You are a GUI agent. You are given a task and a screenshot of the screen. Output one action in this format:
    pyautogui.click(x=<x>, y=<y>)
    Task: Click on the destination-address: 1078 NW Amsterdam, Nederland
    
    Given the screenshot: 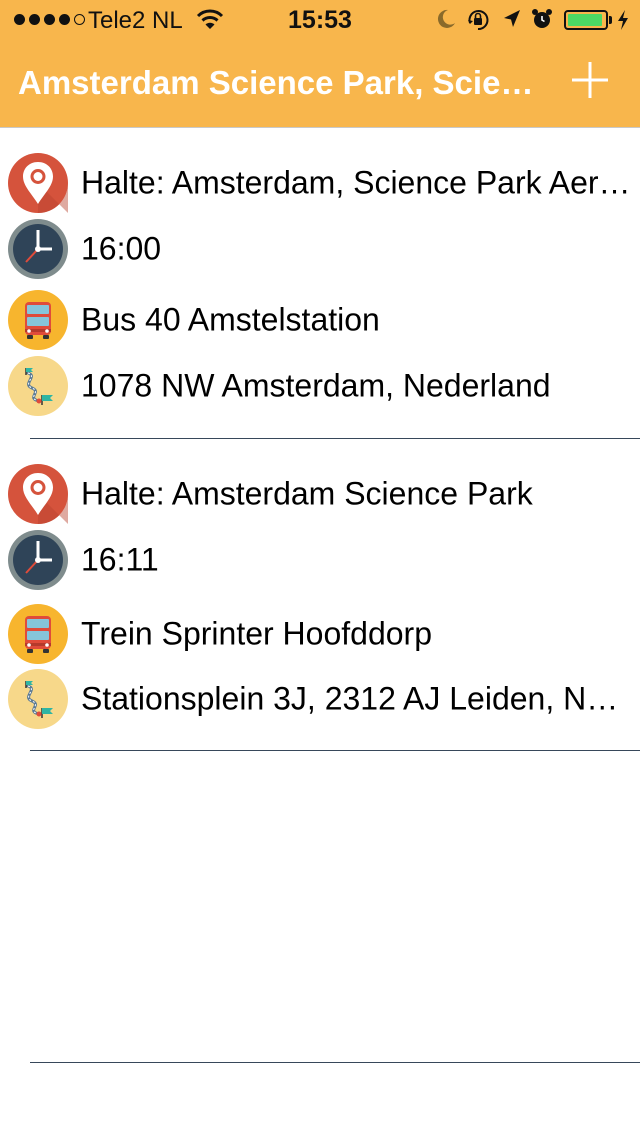 What is the action you would take?
    pyautogui.click(x=316, y=385)
    